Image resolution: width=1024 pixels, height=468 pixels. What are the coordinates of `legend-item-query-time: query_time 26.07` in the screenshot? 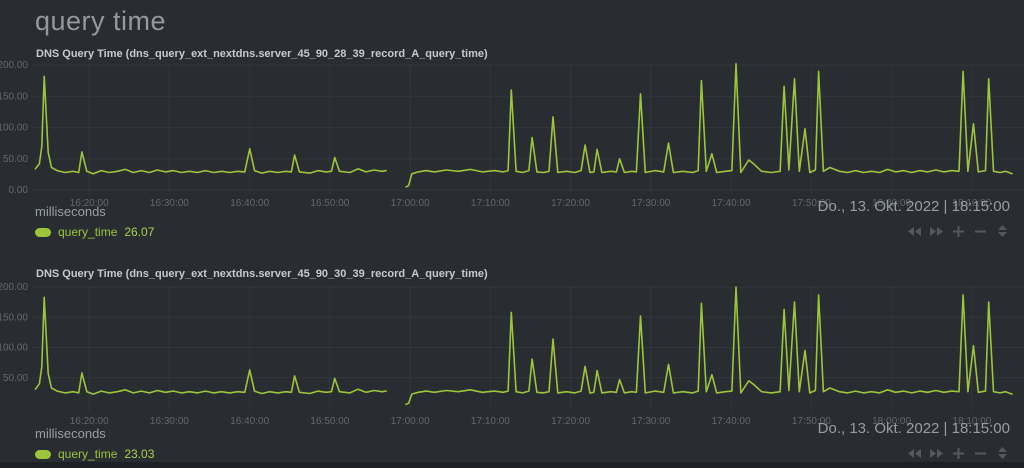 It's located at (94, 232).